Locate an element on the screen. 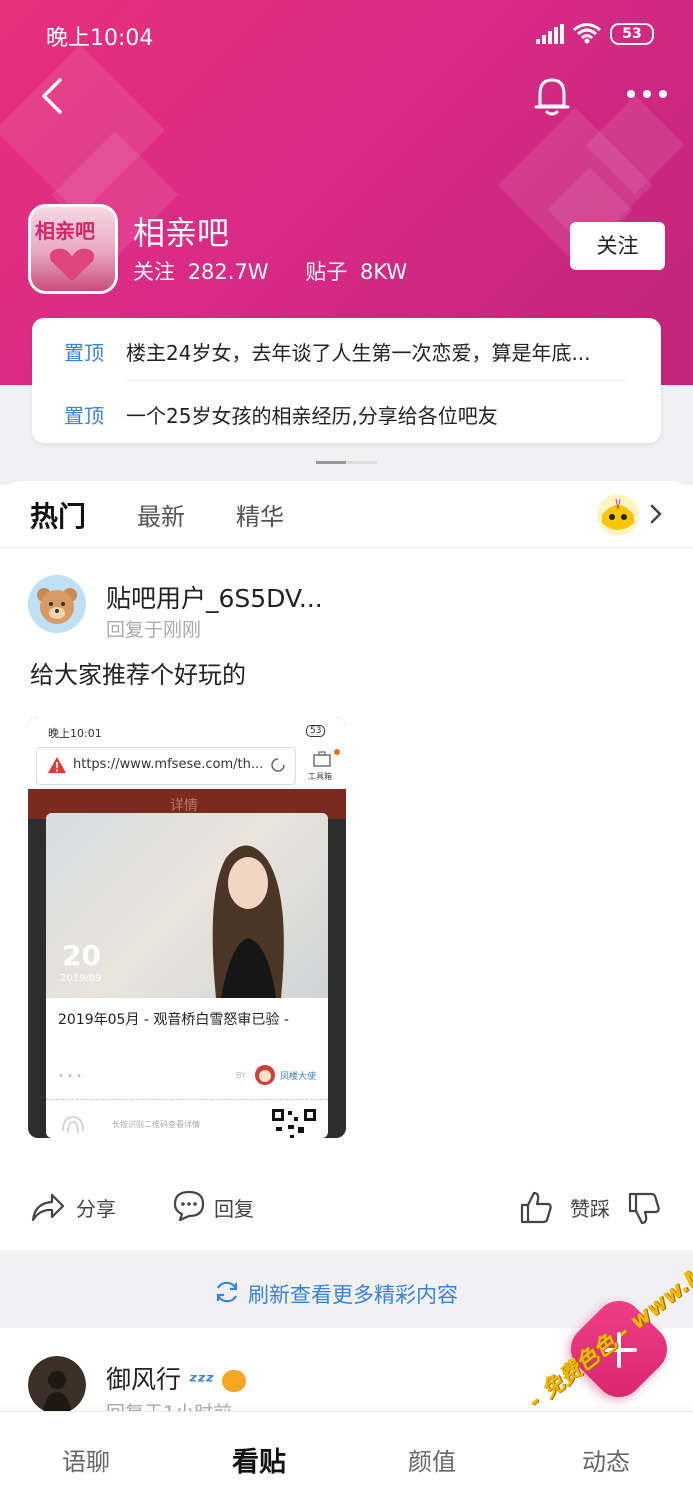 Image resolution: width=693 pixels, height=1501 pixels. screenshot-battery: 53 is located at coordinates (316, 731).